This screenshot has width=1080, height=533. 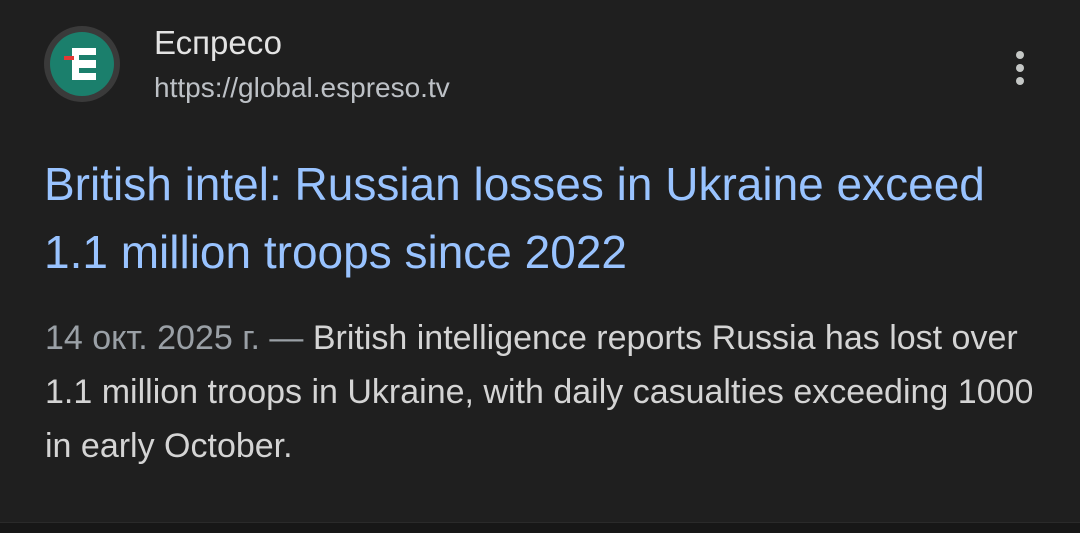 I want to click on espreso-logo-icon, so click(x=82, y=64).